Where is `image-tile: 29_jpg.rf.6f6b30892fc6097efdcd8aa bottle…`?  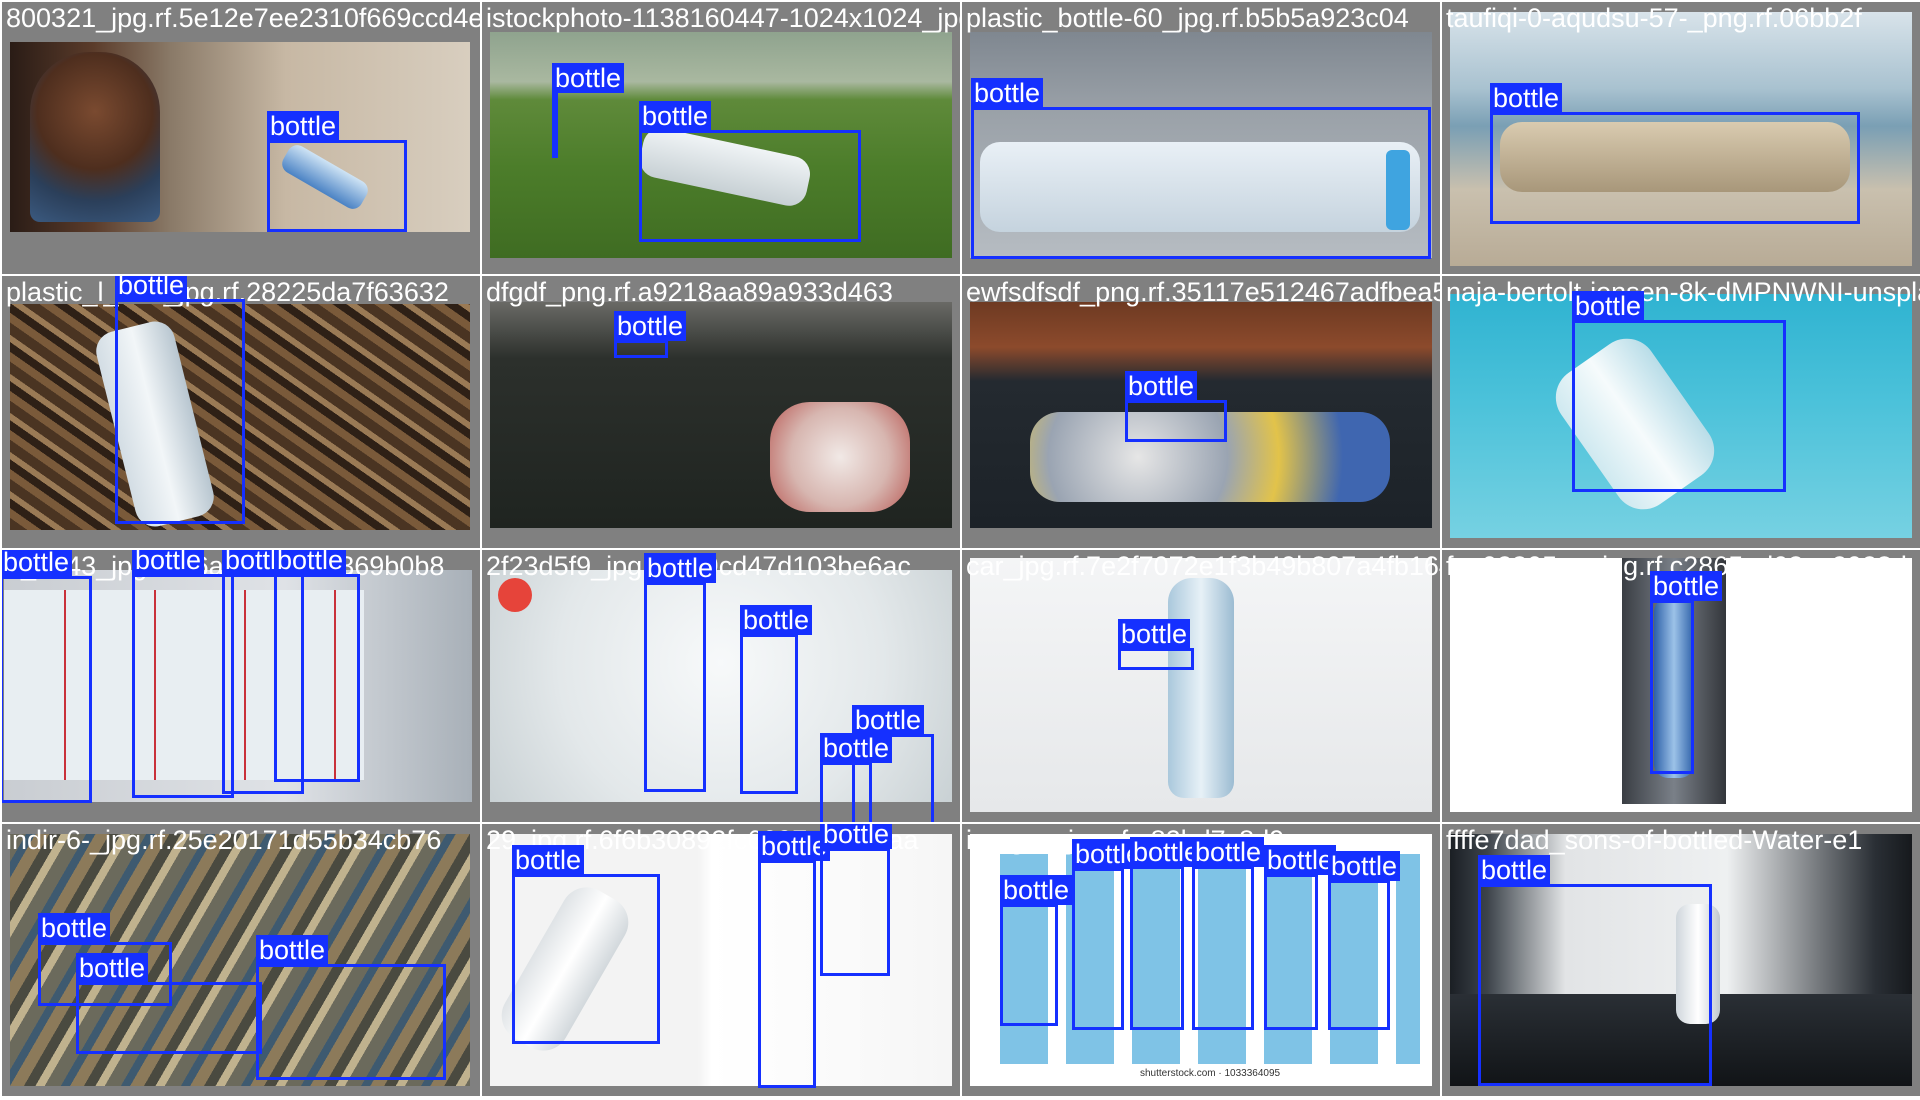
image-tile: 29_jpg.rf.6f6b30892fc6097efdcd8aa bottle… is located at coordinates (721, 960).